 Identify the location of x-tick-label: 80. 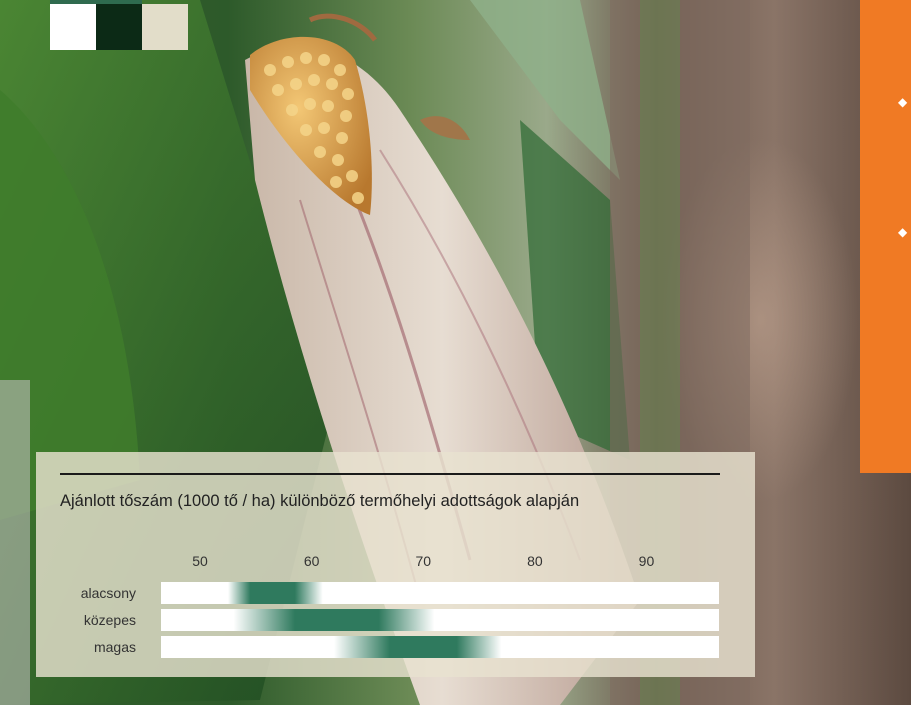
(535, 561).